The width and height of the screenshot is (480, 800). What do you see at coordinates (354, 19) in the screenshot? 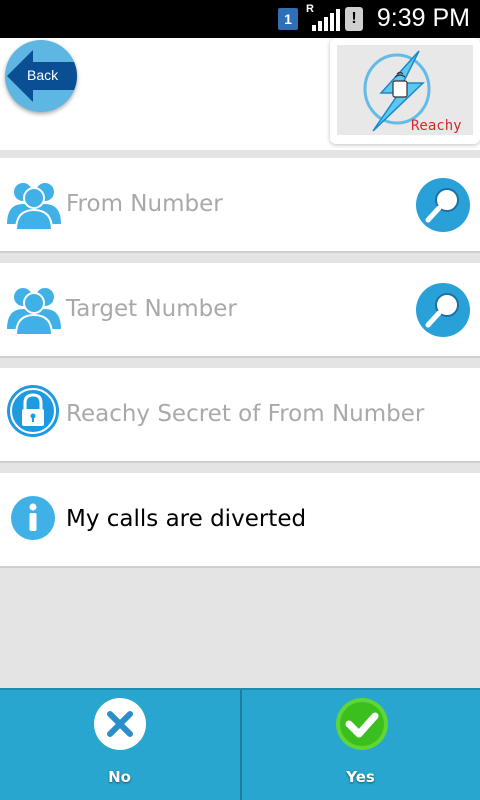
I see `alert-icon: !` at bounding box center [354, 19].